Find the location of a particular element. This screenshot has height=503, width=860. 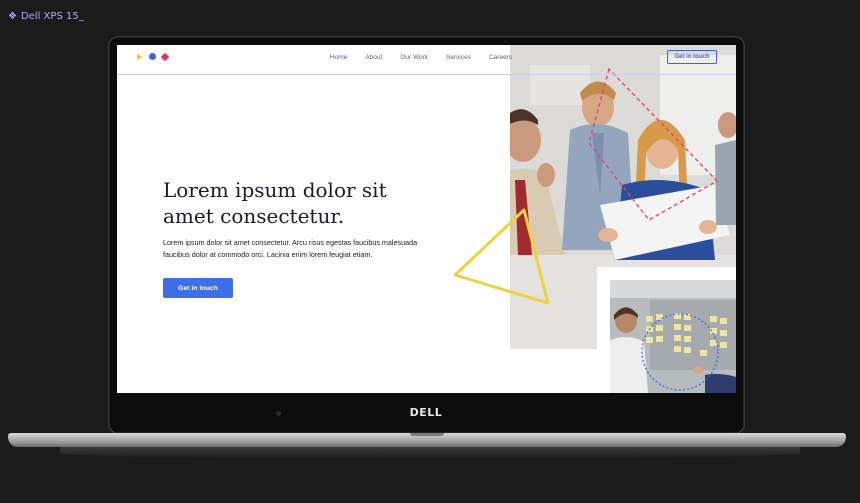

secondary-photo-illustration is located at coordinates (673, 336).